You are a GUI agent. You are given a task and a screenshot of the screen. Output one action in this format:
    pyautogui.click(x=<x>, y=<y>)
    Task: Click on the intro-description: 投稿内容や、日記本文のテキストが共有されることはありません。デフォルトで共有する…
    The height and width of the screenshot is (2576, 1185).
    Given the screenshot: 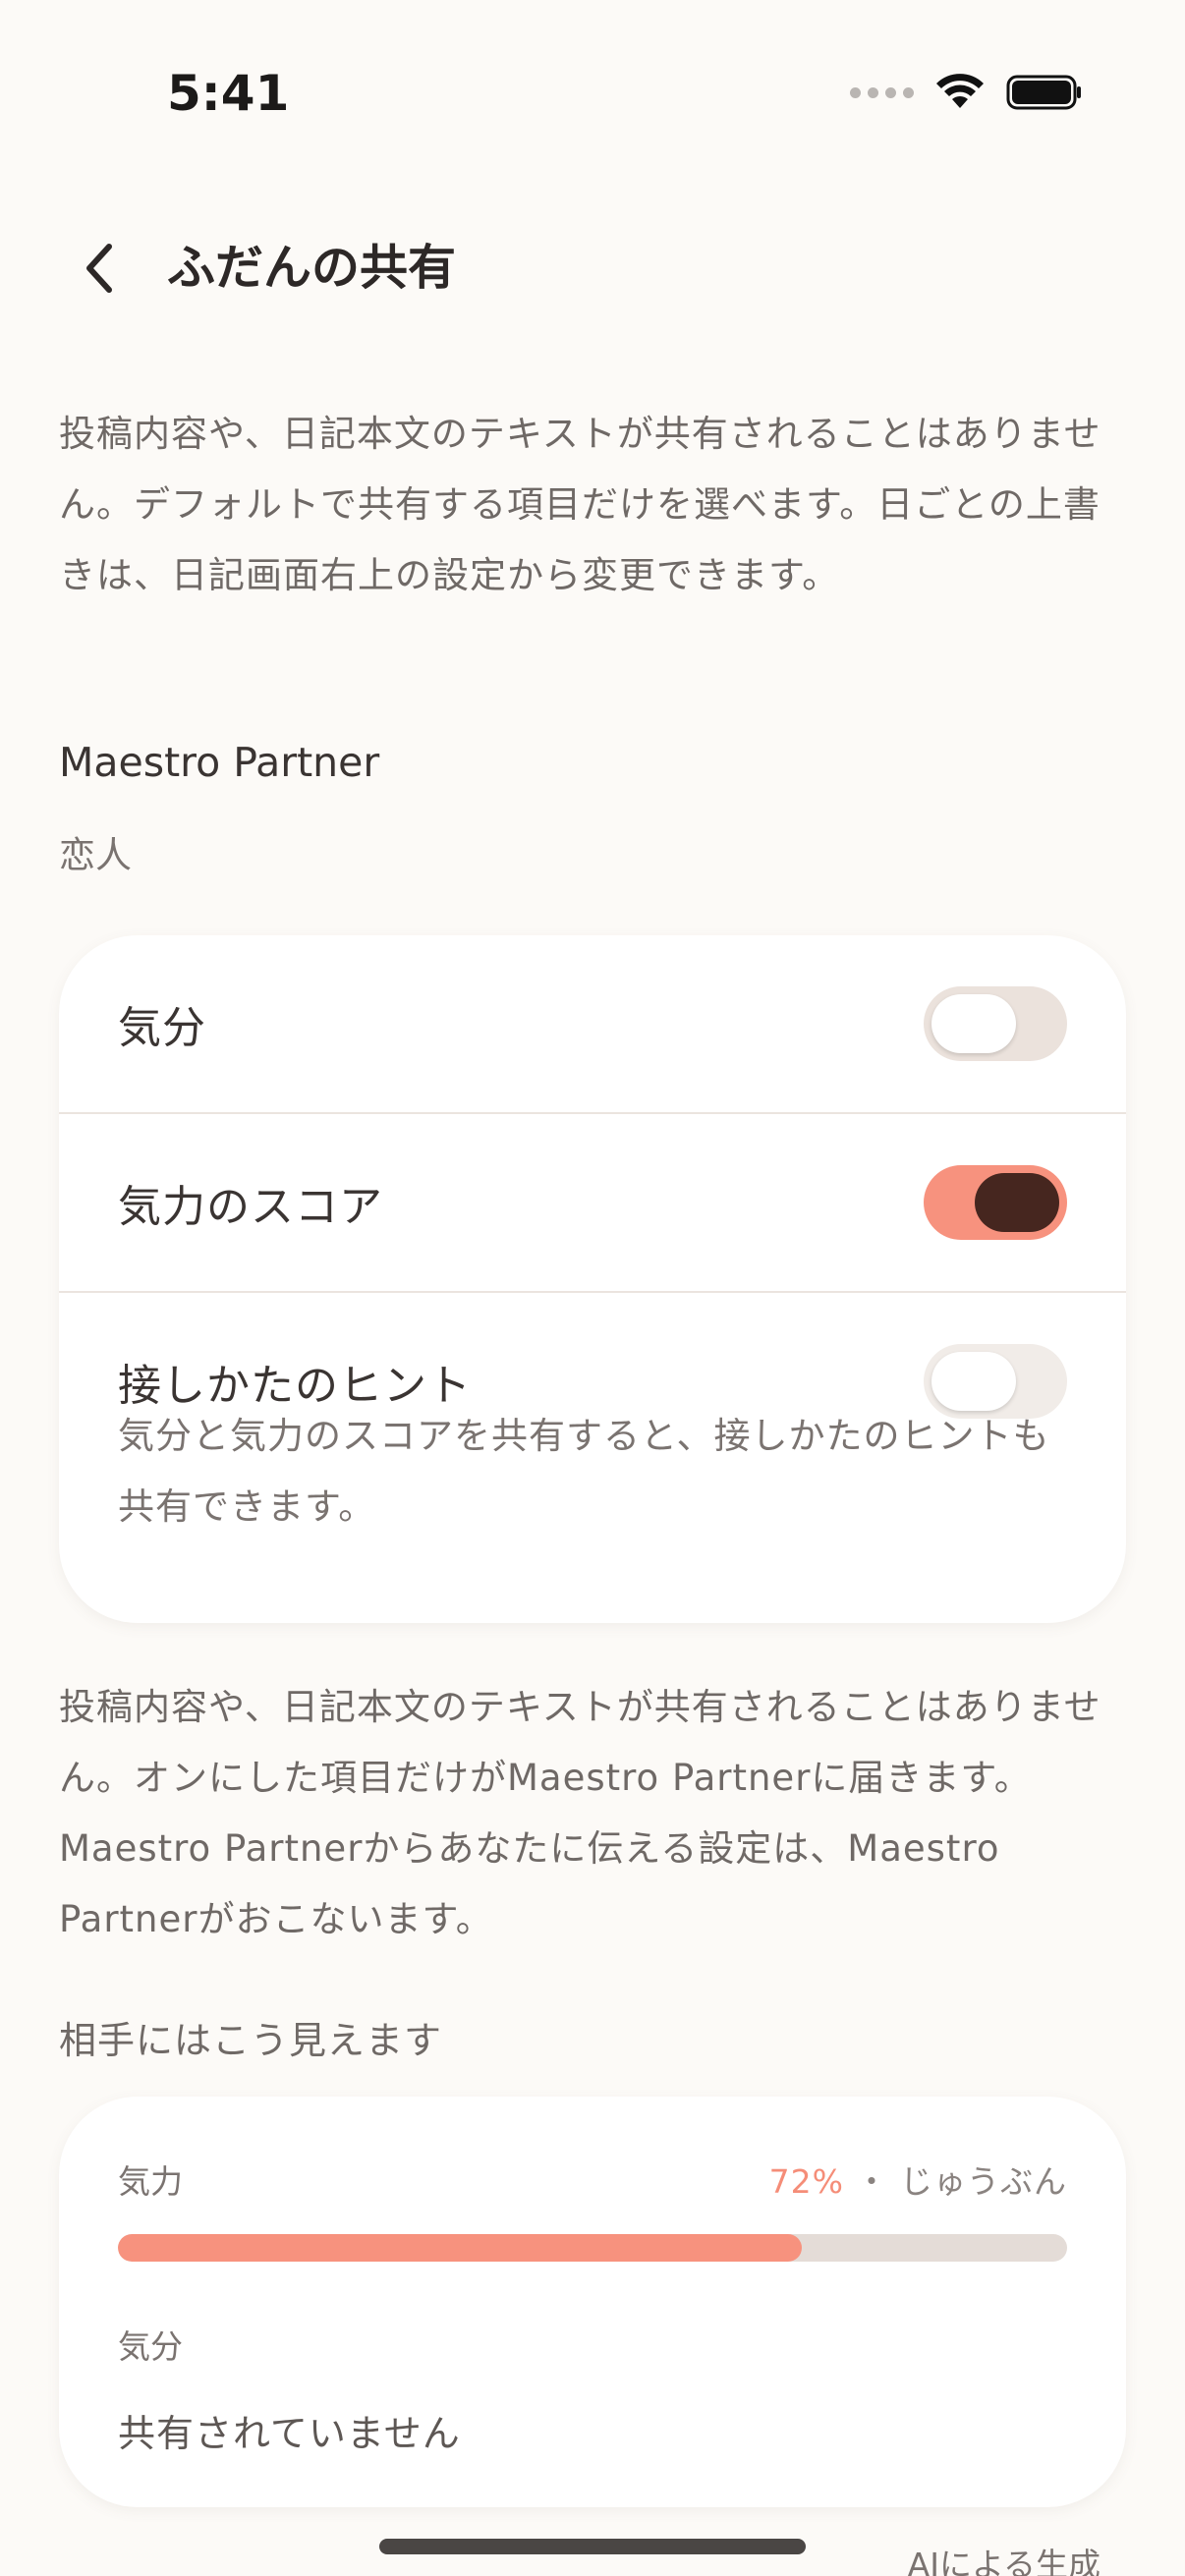 What is the action you would take?
    pyautogui.click(x=580, y=504)
    